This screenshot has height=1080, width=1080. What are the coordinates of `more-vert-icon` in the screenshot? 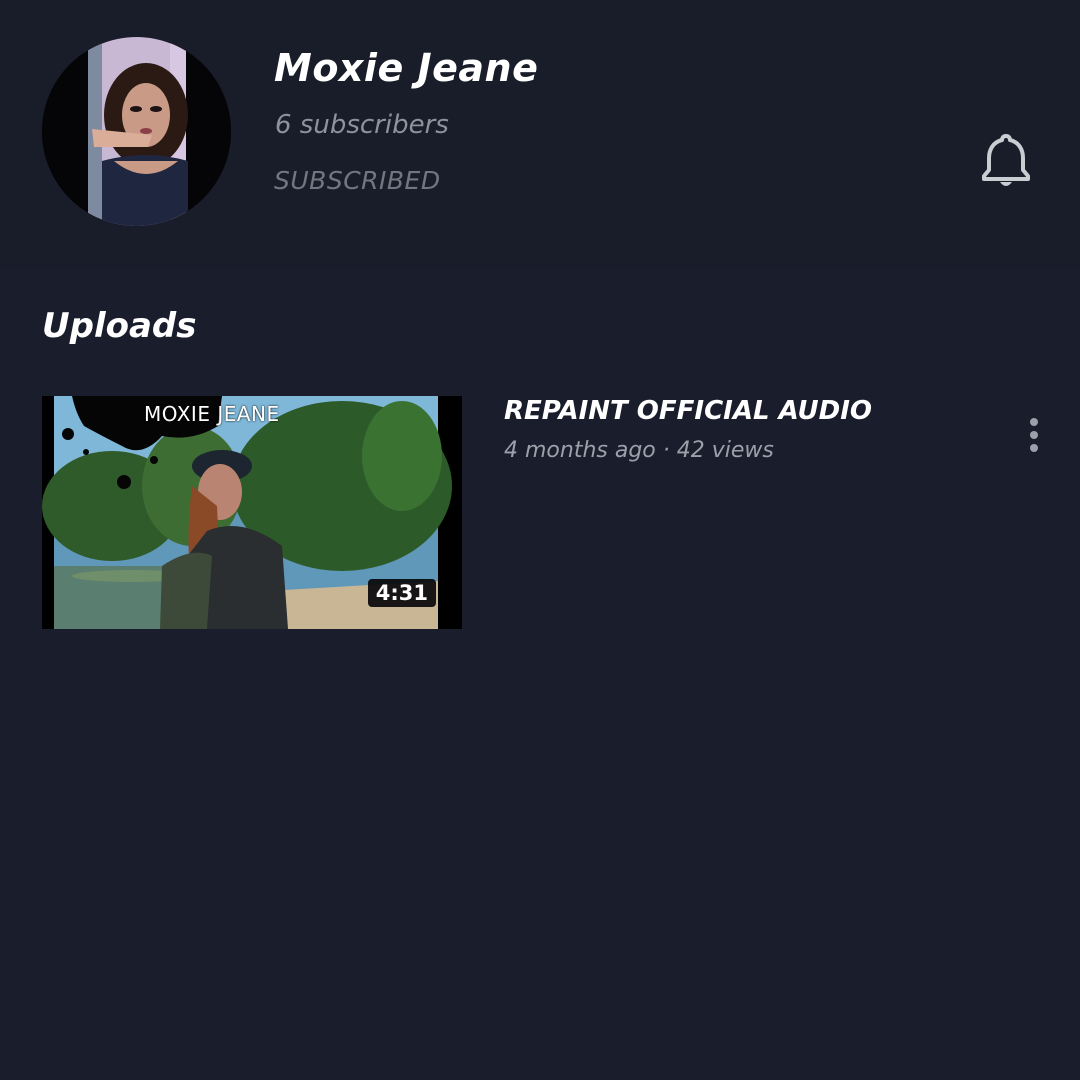 It's located at (1034, 435).